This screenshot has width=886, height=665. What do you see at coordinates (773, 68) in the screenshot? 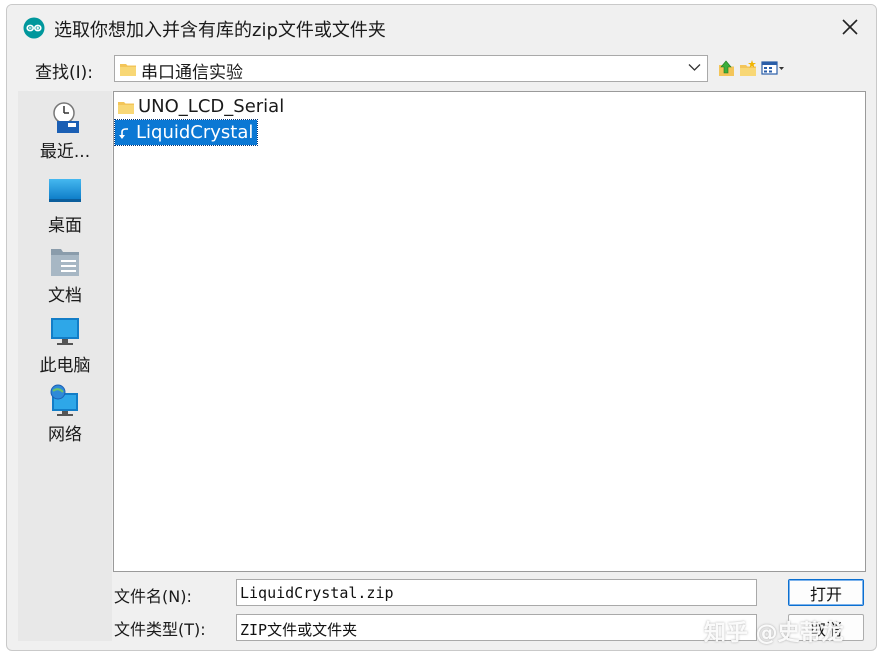
I see `view-menu-icon` at bounding box center [773, 68].